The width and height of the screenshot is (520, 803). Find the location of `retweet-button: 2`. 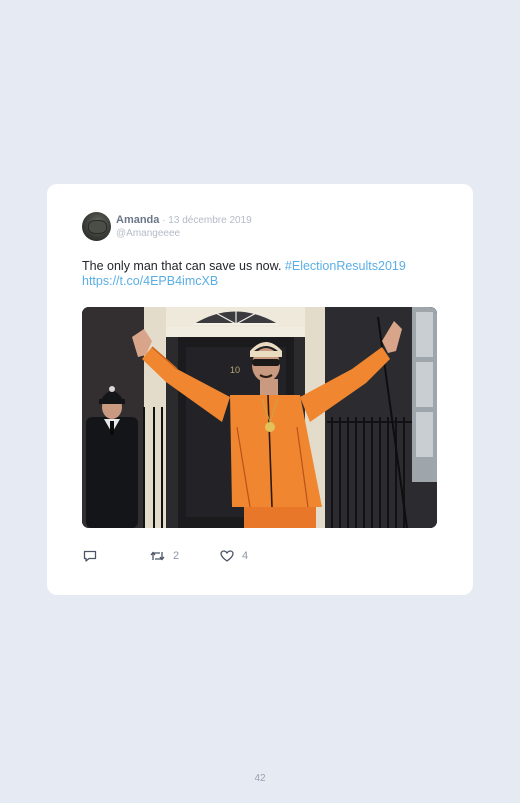

retweet-button: 2 is located at coordinates (164, 556).